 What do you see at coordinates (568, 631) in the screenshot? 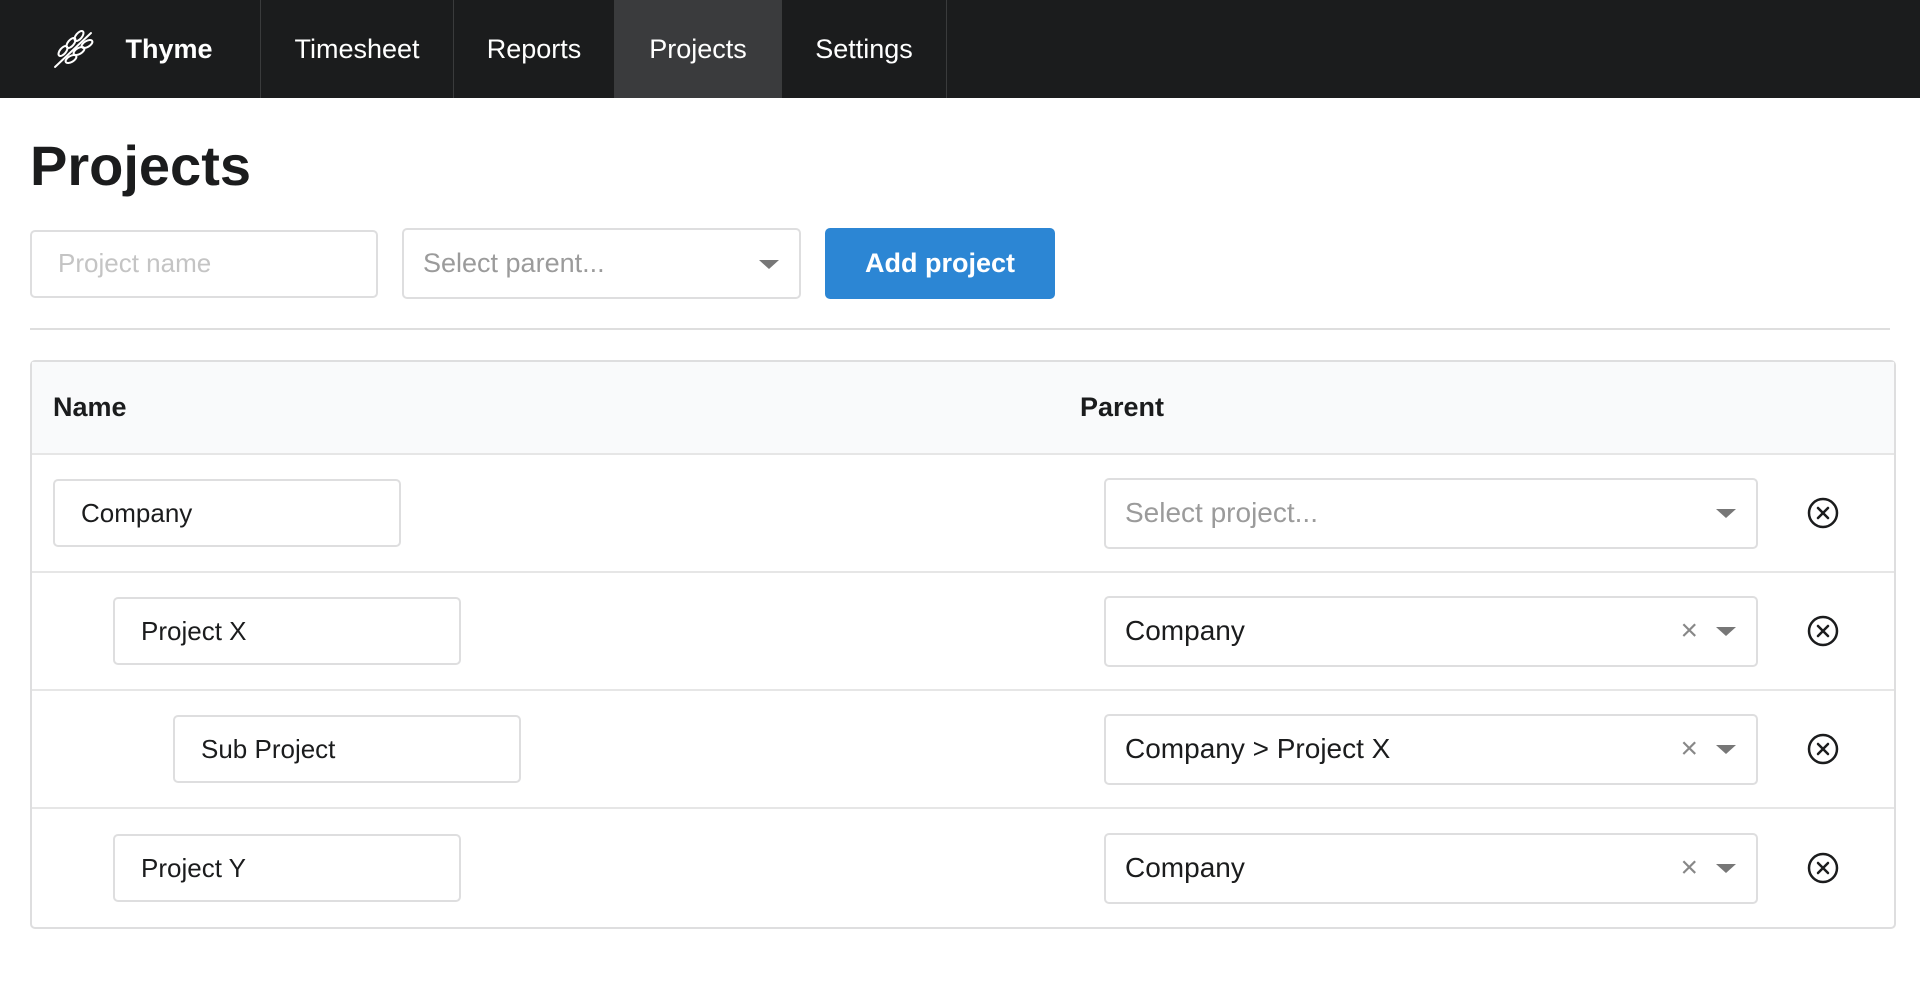
I see `name-cell: Project X` at bounding box center [568, 631].